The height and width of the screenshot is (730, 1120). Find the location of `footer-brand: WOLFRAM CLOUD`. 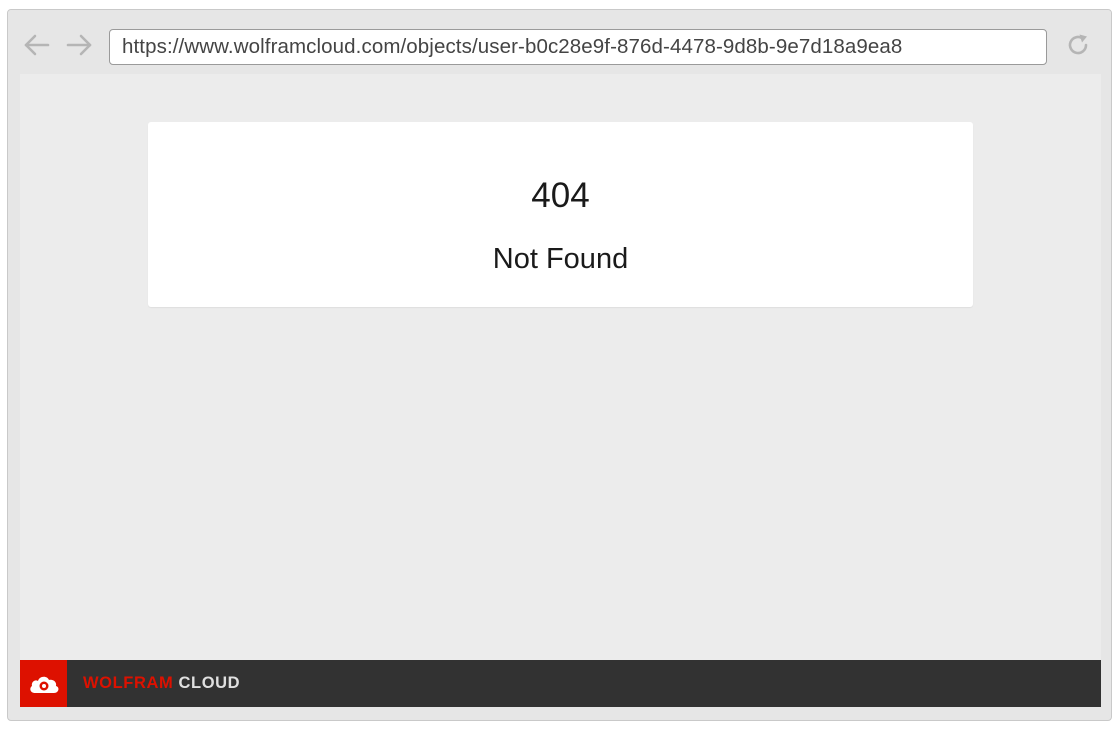

footer-brand: WOLFRAM CLOUD is located at coordinates (161, 683).